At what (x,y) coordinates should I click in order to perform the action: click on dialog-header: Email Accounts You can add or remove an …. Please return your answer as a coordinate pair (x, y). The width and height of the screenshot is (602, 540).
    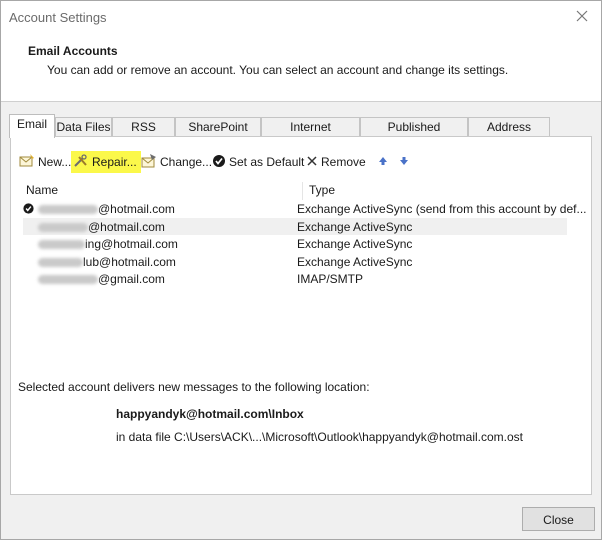
    Looking at the image, I should click on (301, 67).